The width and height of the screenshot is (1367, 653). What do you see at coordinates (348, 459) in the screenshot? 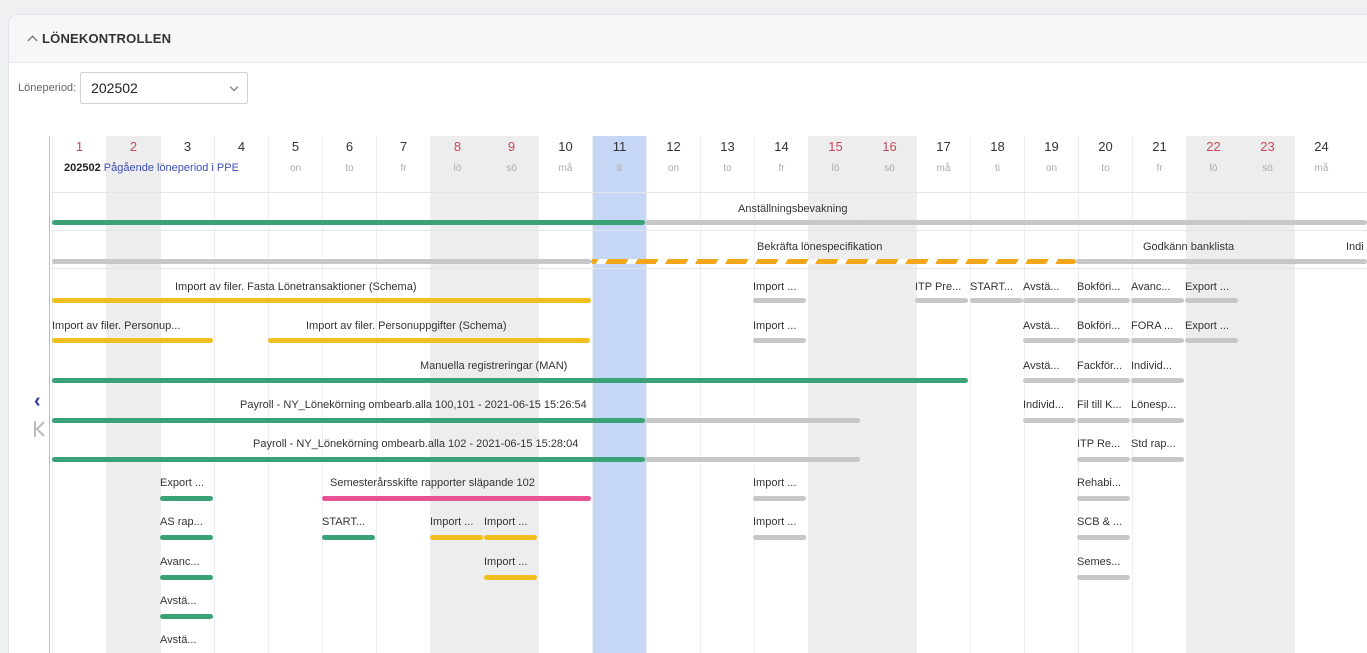
I see `task-bar-payroll2-done` at bounding box center [348, 459].